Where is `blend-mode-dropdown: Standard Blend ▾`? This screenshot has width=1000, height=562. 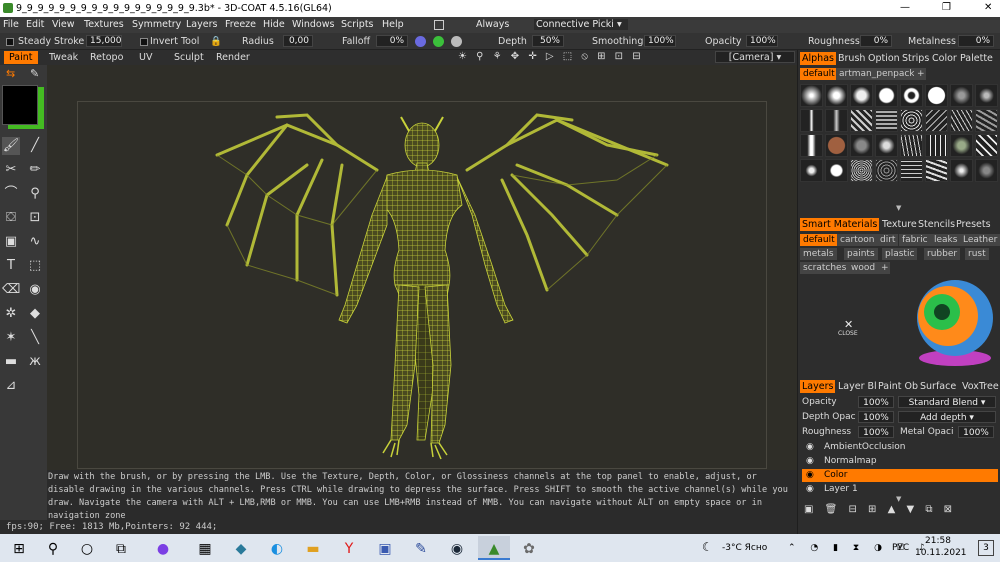 blend-mode-dropdown: Standard Blend ▾ is located at coordinates (947, 402).